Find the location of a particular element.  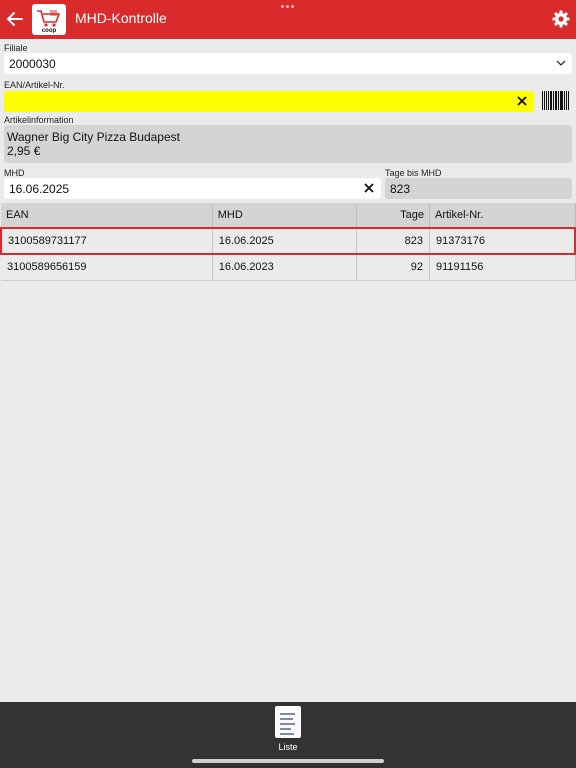

clear-ean-button is located at coordinates (522, 101).